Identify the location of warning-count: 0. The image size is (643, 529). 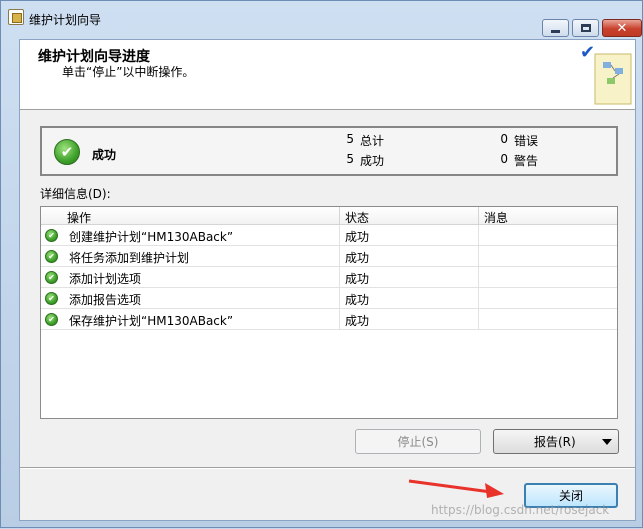
(504, 159).